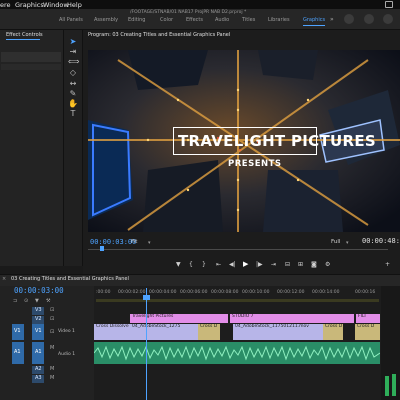 The image size is (400, 400). Describe the element at coordinates (38, 310) in the screenshot. I see `track-label-v3: V3` at that location.